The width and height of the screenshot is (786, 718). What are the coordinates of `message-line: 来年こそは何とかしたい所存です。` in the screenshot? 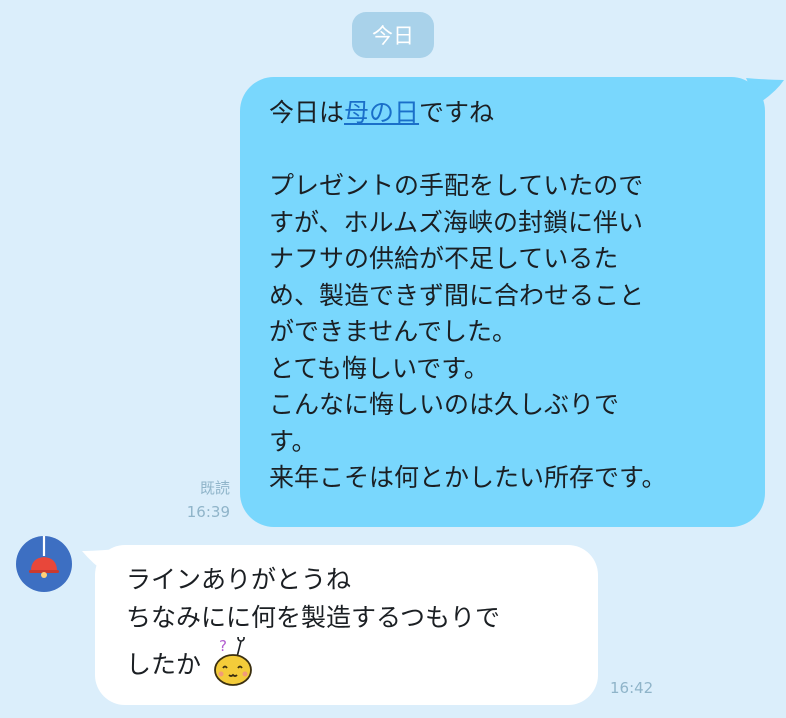 It's located at (468, 477).